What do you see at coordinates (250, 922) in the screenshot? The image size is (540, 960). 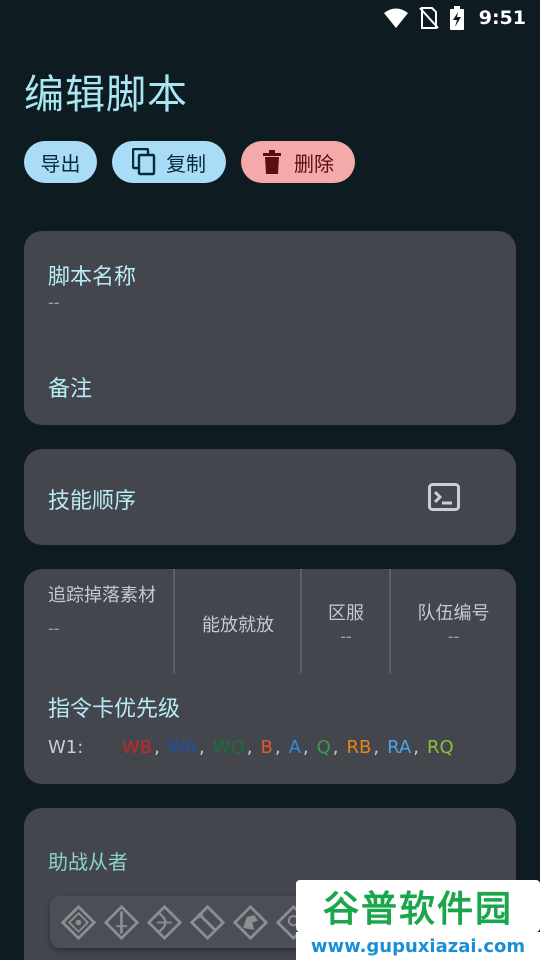 I see `class-rider-icon` at bounding box center [250, 922].